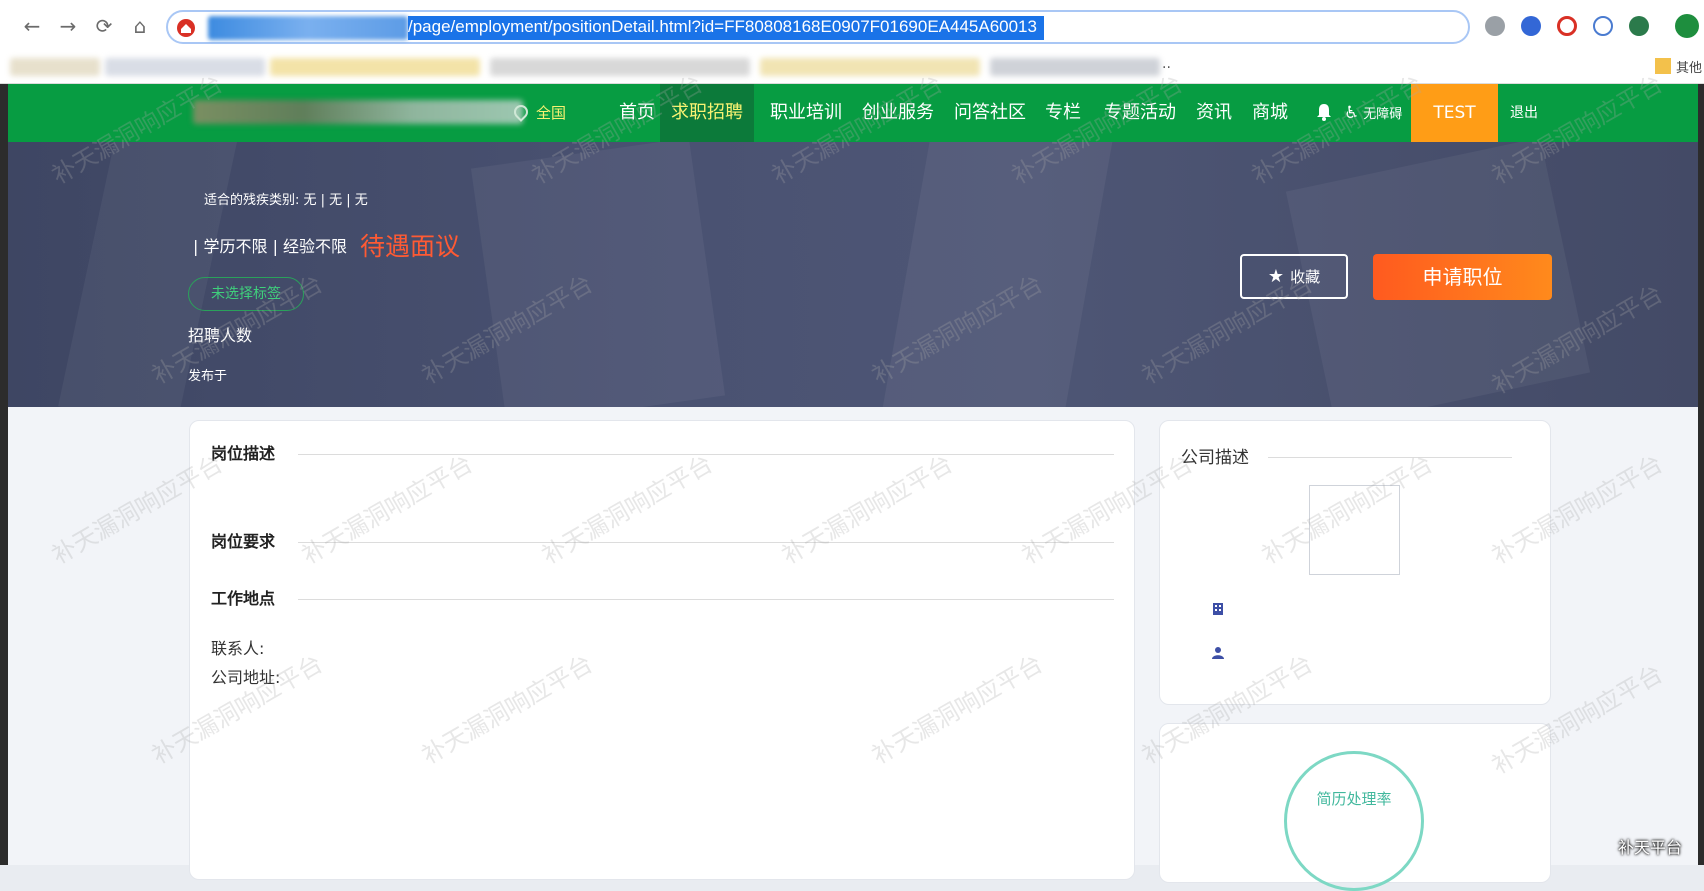 This screenshot has width=1704, height=891. Describe the element at coordinates (1687, 26) in the screenshot. I see `profile-avatar` at that location.